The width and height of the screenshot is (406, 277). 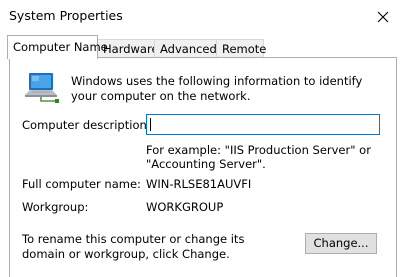 What do you see at coordinates (66, 15) in the screenshot?
I see `window-title: System Properties` at bounding box center [66, 15].